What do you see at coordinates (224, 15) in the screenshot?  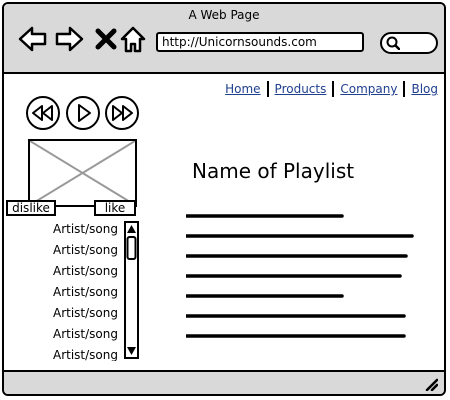 I see `window-title: A Web Page` at bounding box center [224, 15].